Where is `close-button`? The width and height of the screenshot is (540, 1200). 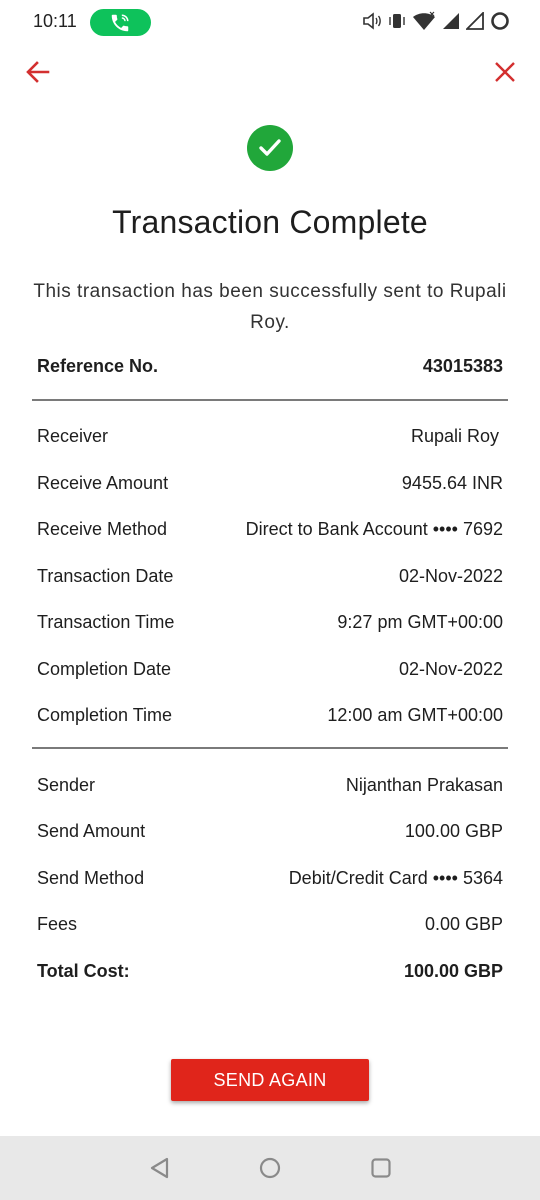 close-button is located at coordinates (505, 72).